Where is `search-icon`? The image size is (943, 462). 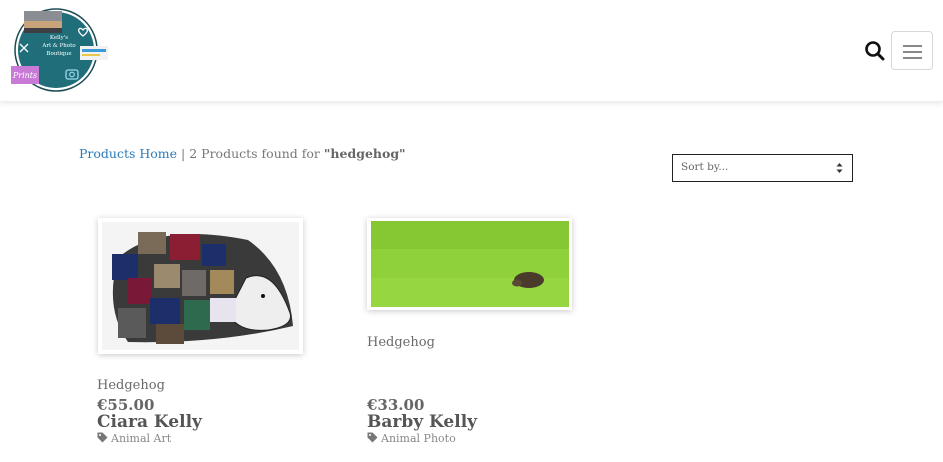 search-icon is located at coordinates (875, 51).